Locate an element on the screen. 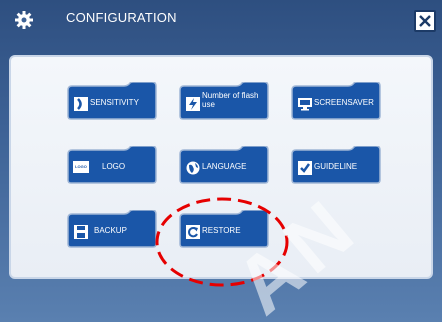 Image resolution: width=442 pixels, height=322 pixels. guideline-label: GUIDELINE is located at coordinates (336, 166).